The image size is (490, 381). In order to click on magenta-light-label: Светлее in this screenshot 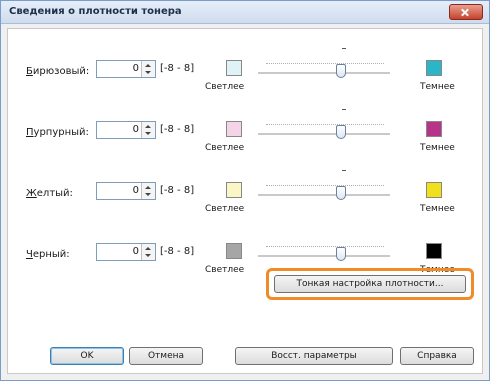, I will do `click(225, 148)`.